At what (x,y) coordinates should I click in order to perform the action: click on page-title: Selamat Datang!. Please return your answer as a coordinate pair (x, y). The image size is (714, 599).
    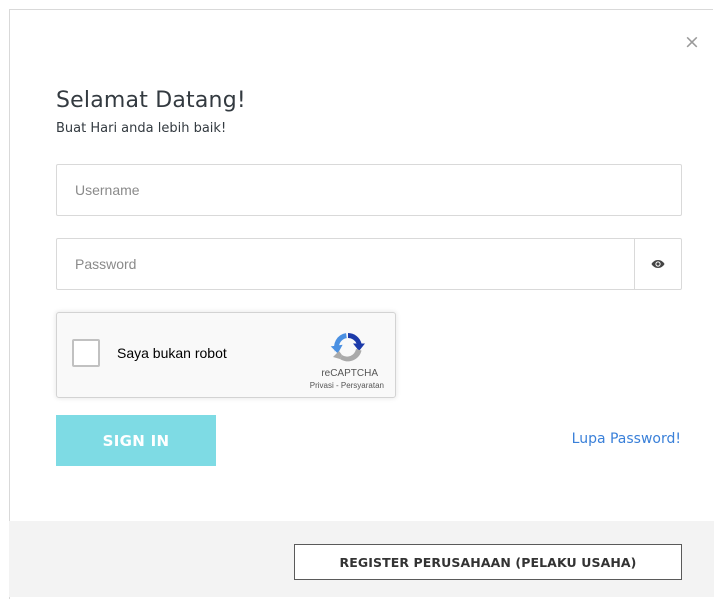
    Looking at the image, I should click on (151, 100).